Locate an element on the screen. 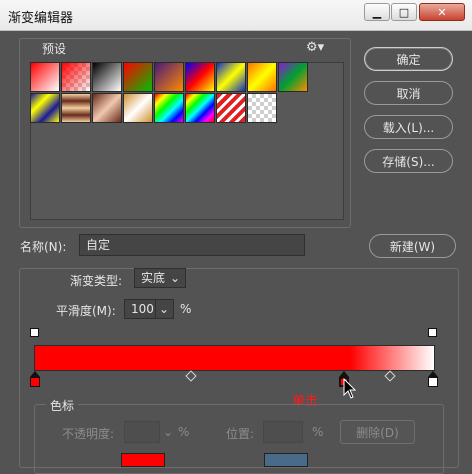 This screenshot has width=472, height=474. minimize-icon: ▁ is located at coordinates (377, 12).